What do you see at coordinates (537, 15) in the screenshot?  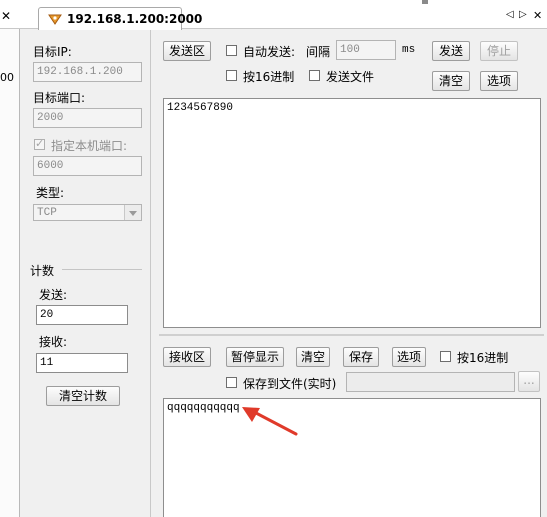 I see `tab-close-icon: ✕` at bounding box center [537, 15].